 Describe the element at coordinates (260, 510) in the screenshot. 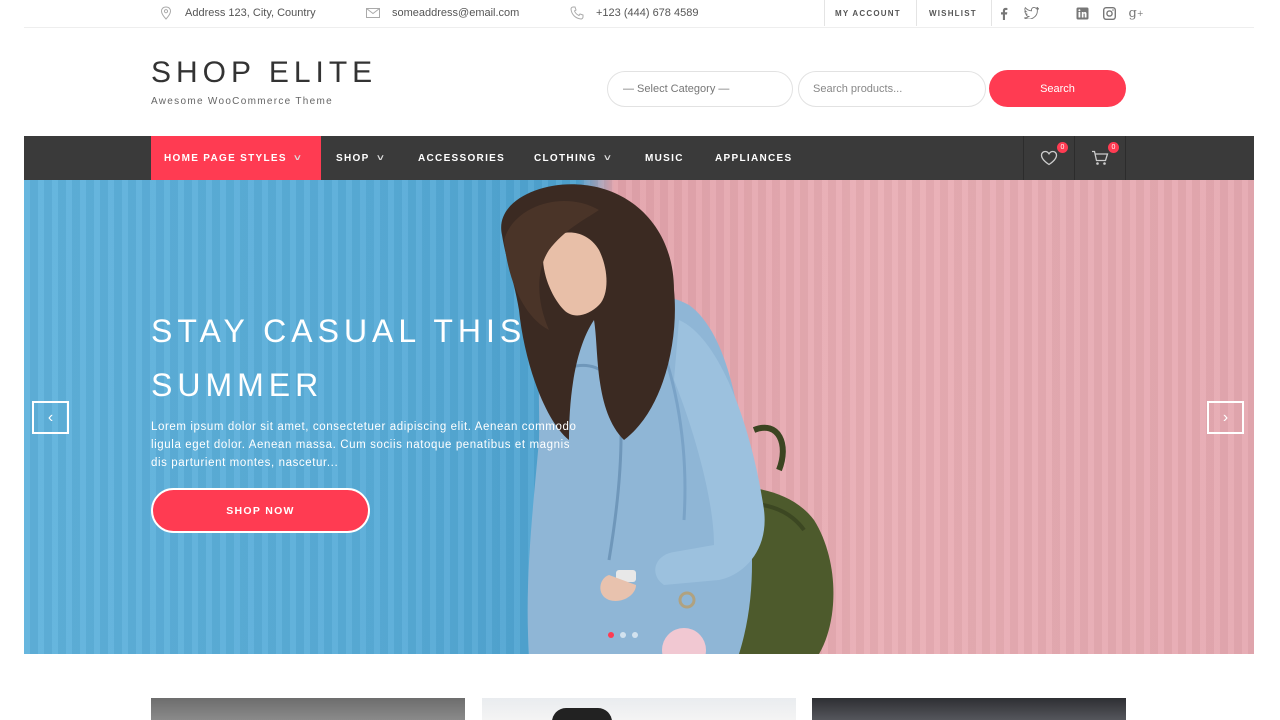

I see `shop-now-button: SHOP NOW` at that location.